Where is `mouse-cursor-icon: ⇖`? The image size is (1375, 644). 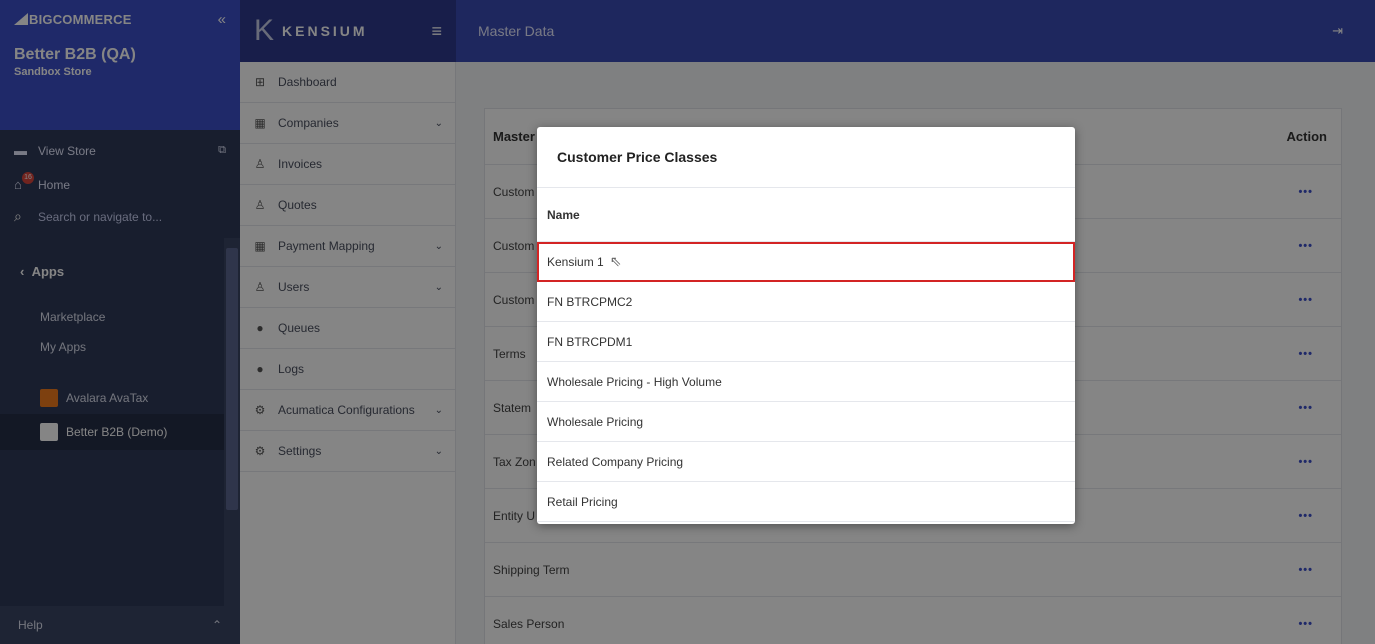 mouse-cursor-icon: ⇖ is located at coordinates (615, 261).